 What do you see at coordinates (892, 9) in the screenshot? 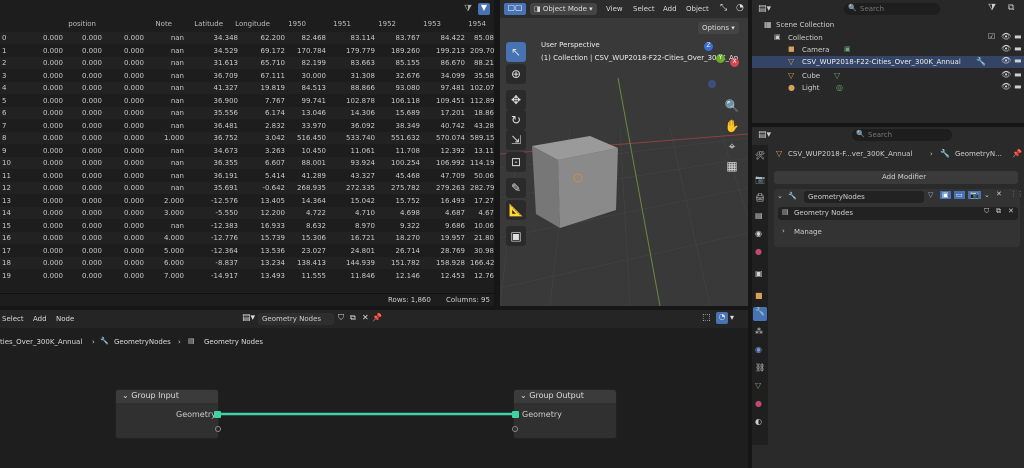
I see `outliner-search: 🔍 Search` at bounding box center [892, 9].